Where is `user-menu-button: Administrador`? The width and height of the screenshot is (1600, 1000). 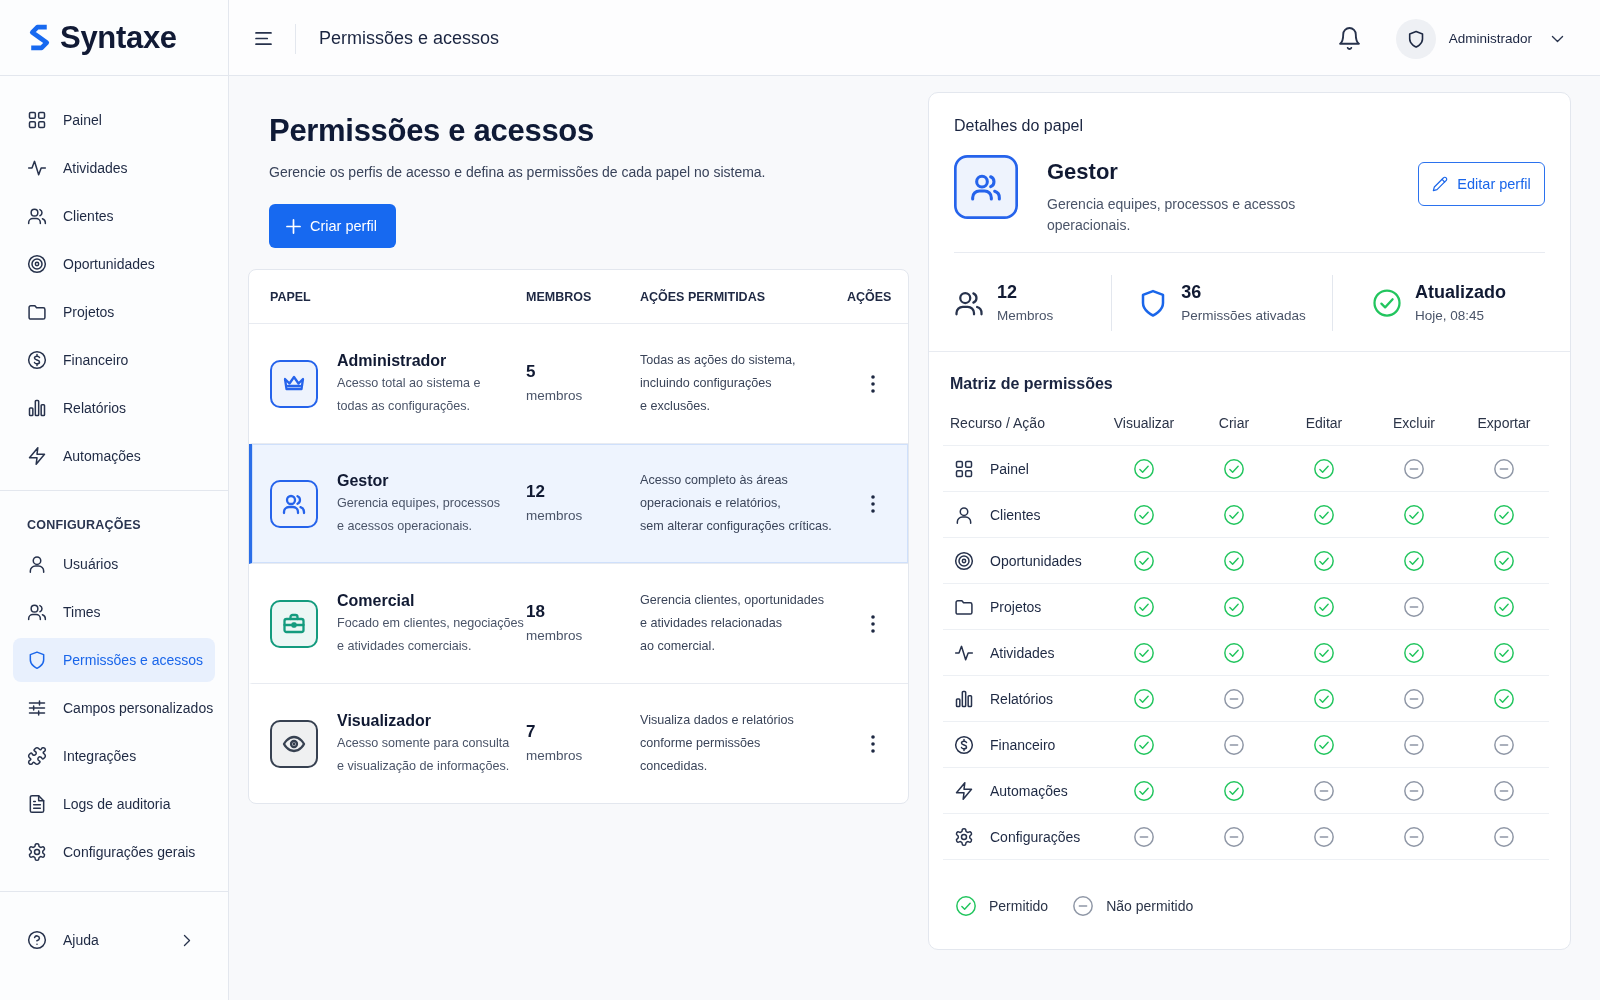
user-menu-button: Administrador is located at coordinates (1479, 38).